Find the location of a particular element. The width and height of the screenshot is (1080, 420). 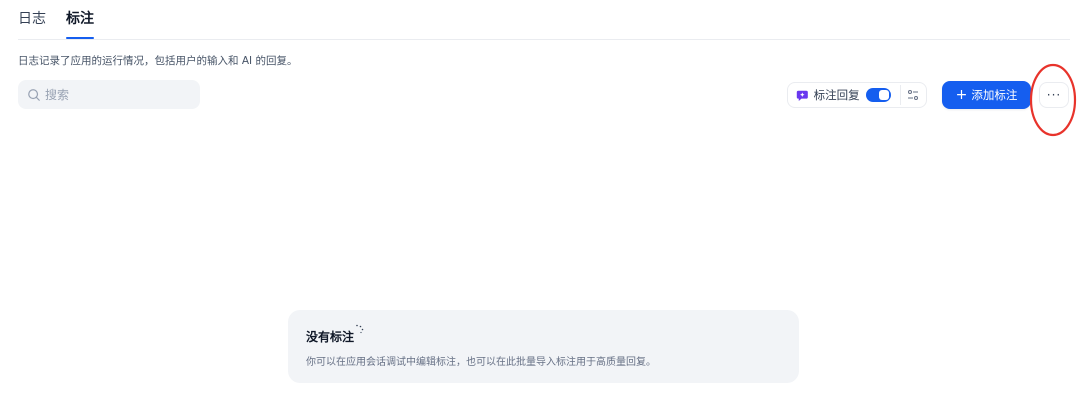

annotation-reply-control: 标注回复 is located at coordinates (857, 95).